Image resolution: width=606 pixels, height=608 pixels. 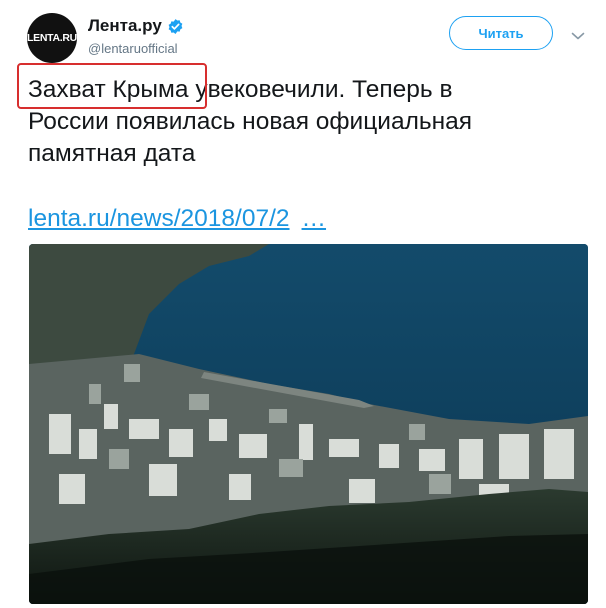 I want to click on avatar-text: LENTA.RU, so click(x=52, y=38).